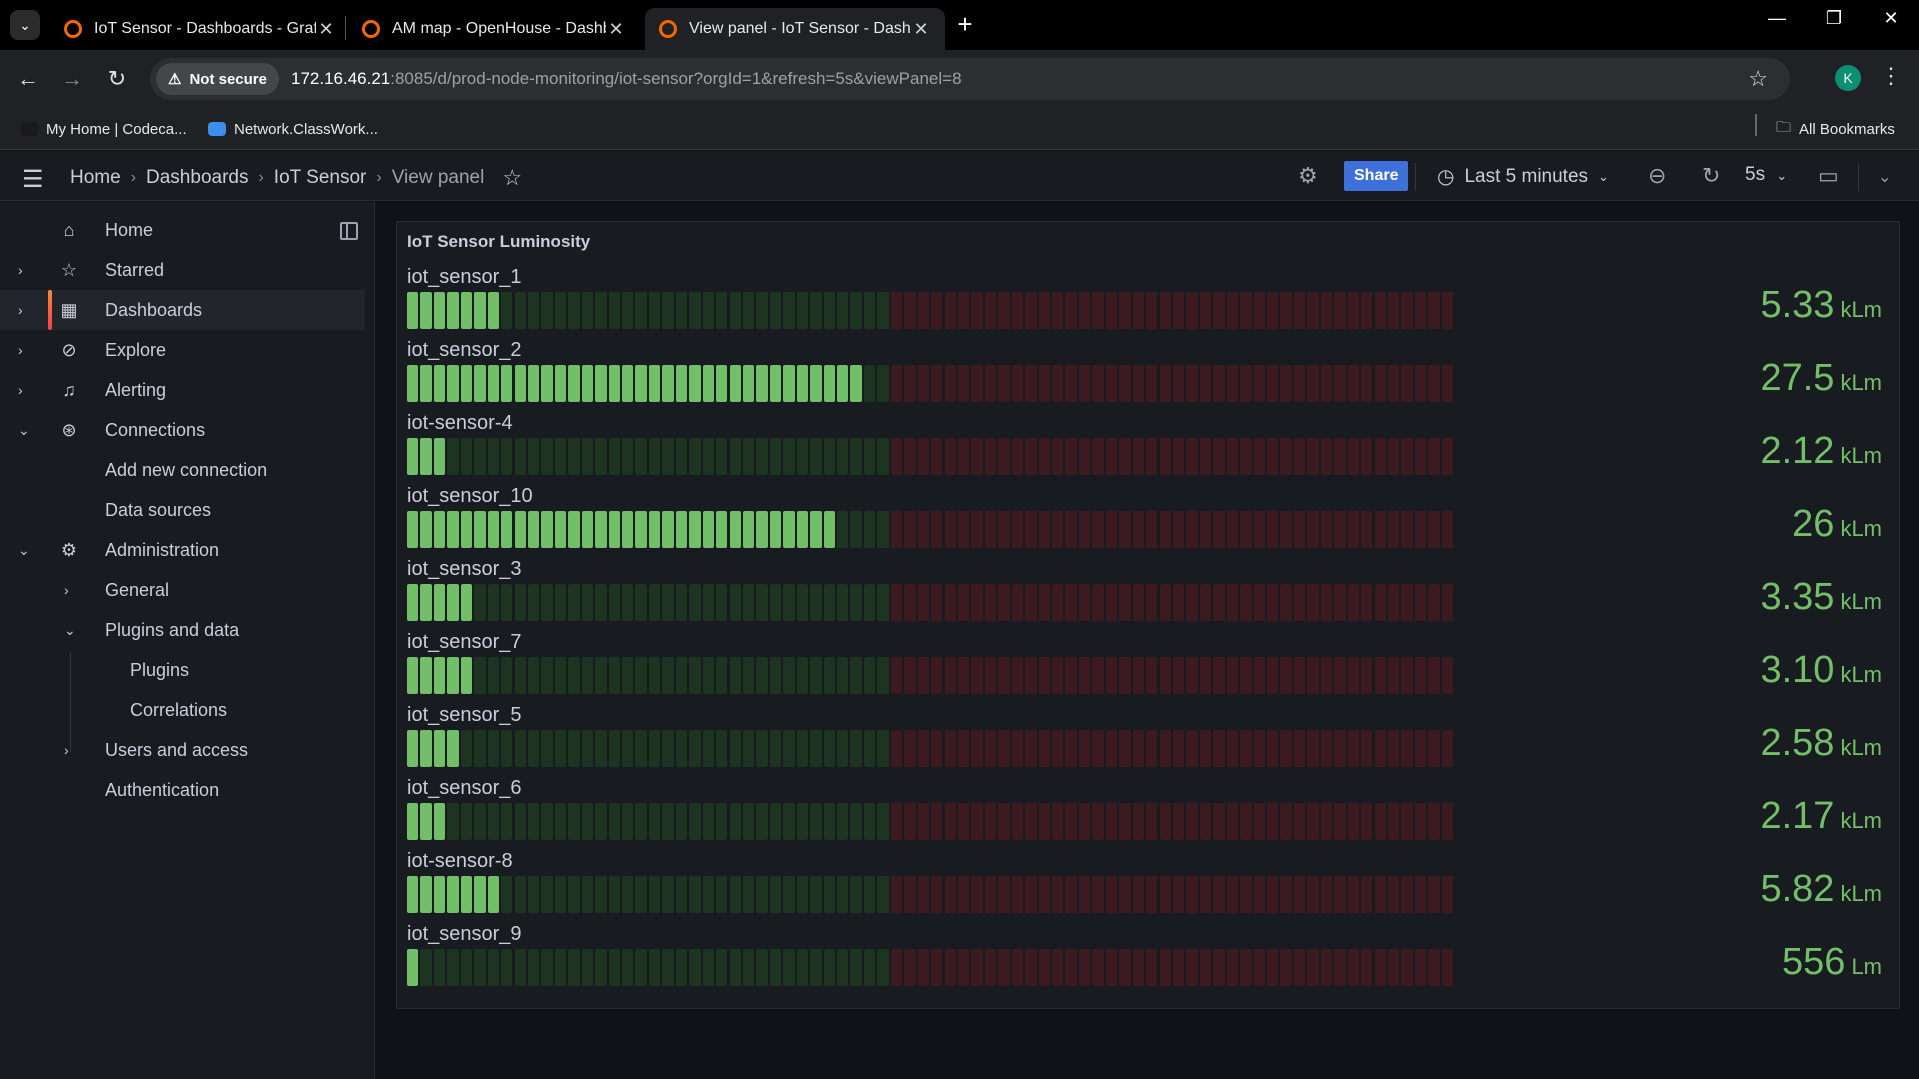  What do you see at coordinates (1828, 176) in the screenshot?
I see `tv-mode-icon: ▭` at bounding box center [1828, 176].